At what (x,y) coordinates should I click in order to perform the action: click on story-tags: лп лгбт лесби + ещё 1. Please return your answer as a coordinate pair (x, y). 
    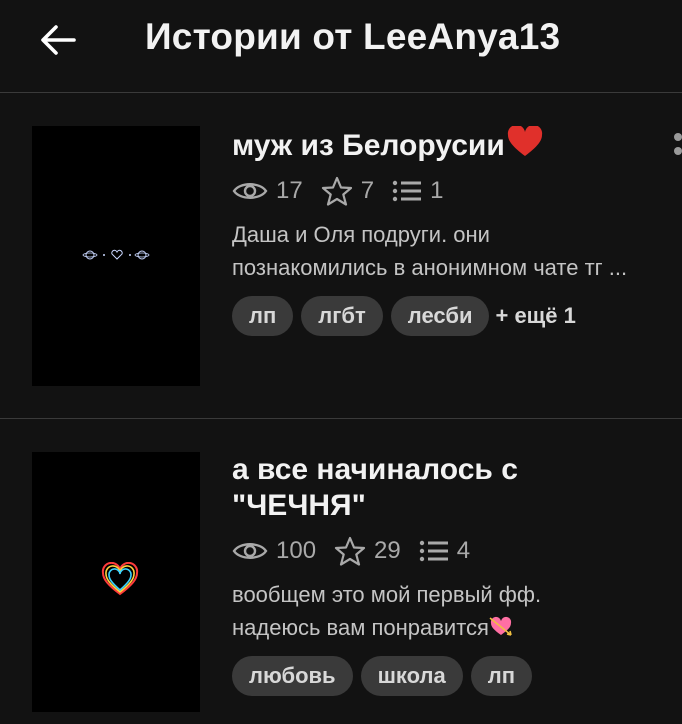
    Looking at the image, I should click on (457, 316).